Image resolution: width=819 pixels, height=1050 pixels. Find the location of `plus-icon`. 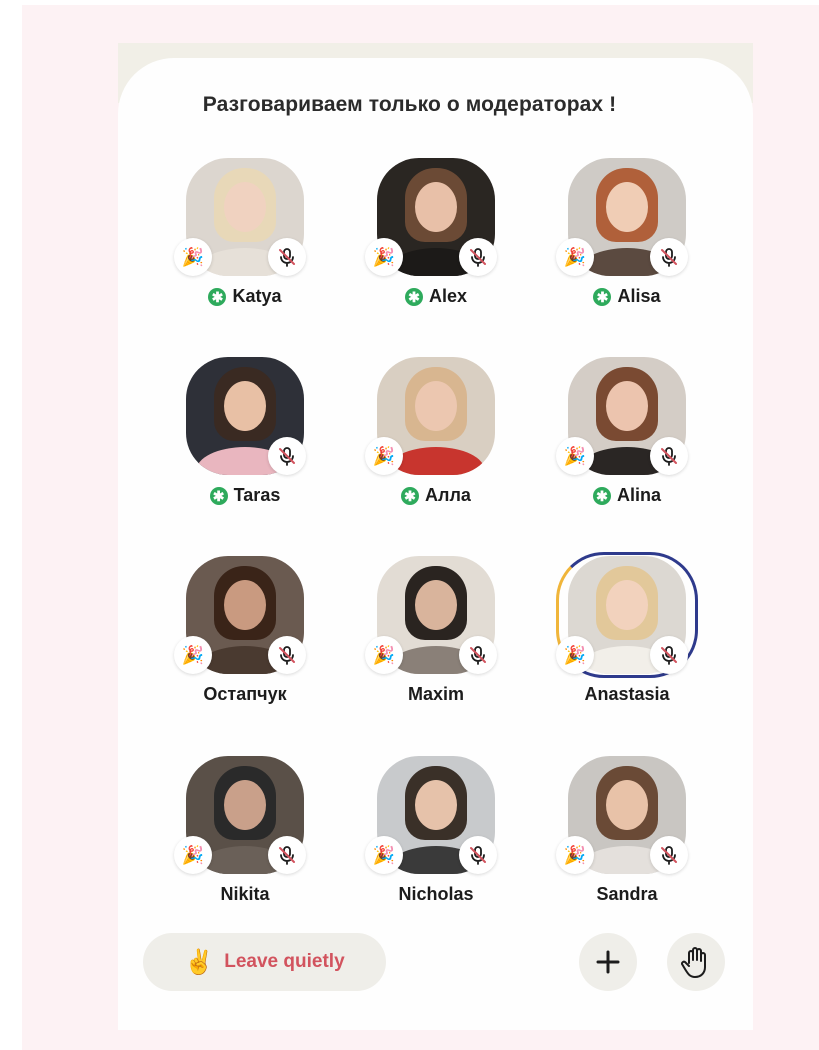

plus-icon is located at coordinates (608, 962).